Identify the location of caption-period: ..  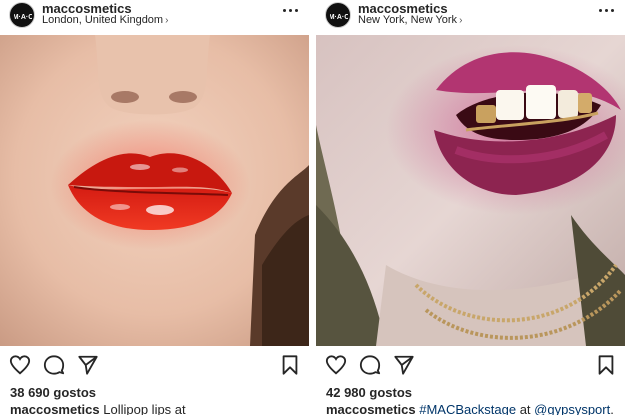
(612, 408).